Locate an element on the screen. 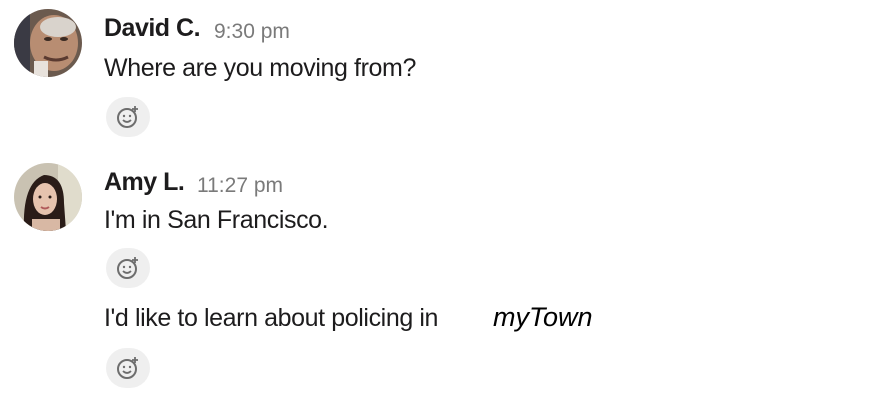 Image resolution: width=870 pixels, height=406 pixels. author-name: Amy L. is located at coordinates (144, 182).